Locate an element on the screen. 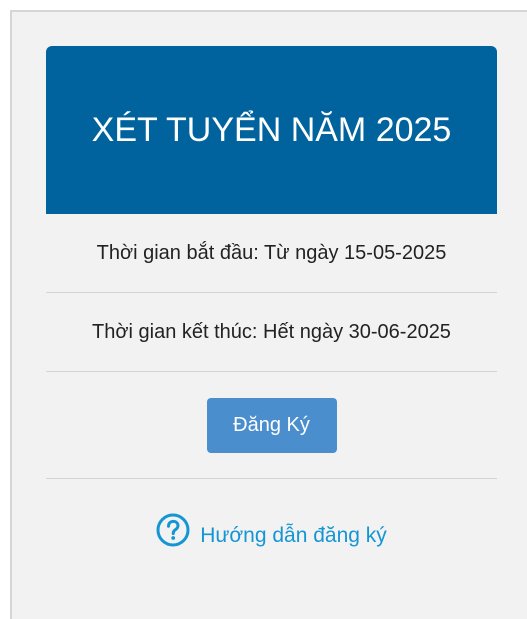  card-title: XÉT TUYỂN NĂM 2025 is located at coordinates (271, 129).